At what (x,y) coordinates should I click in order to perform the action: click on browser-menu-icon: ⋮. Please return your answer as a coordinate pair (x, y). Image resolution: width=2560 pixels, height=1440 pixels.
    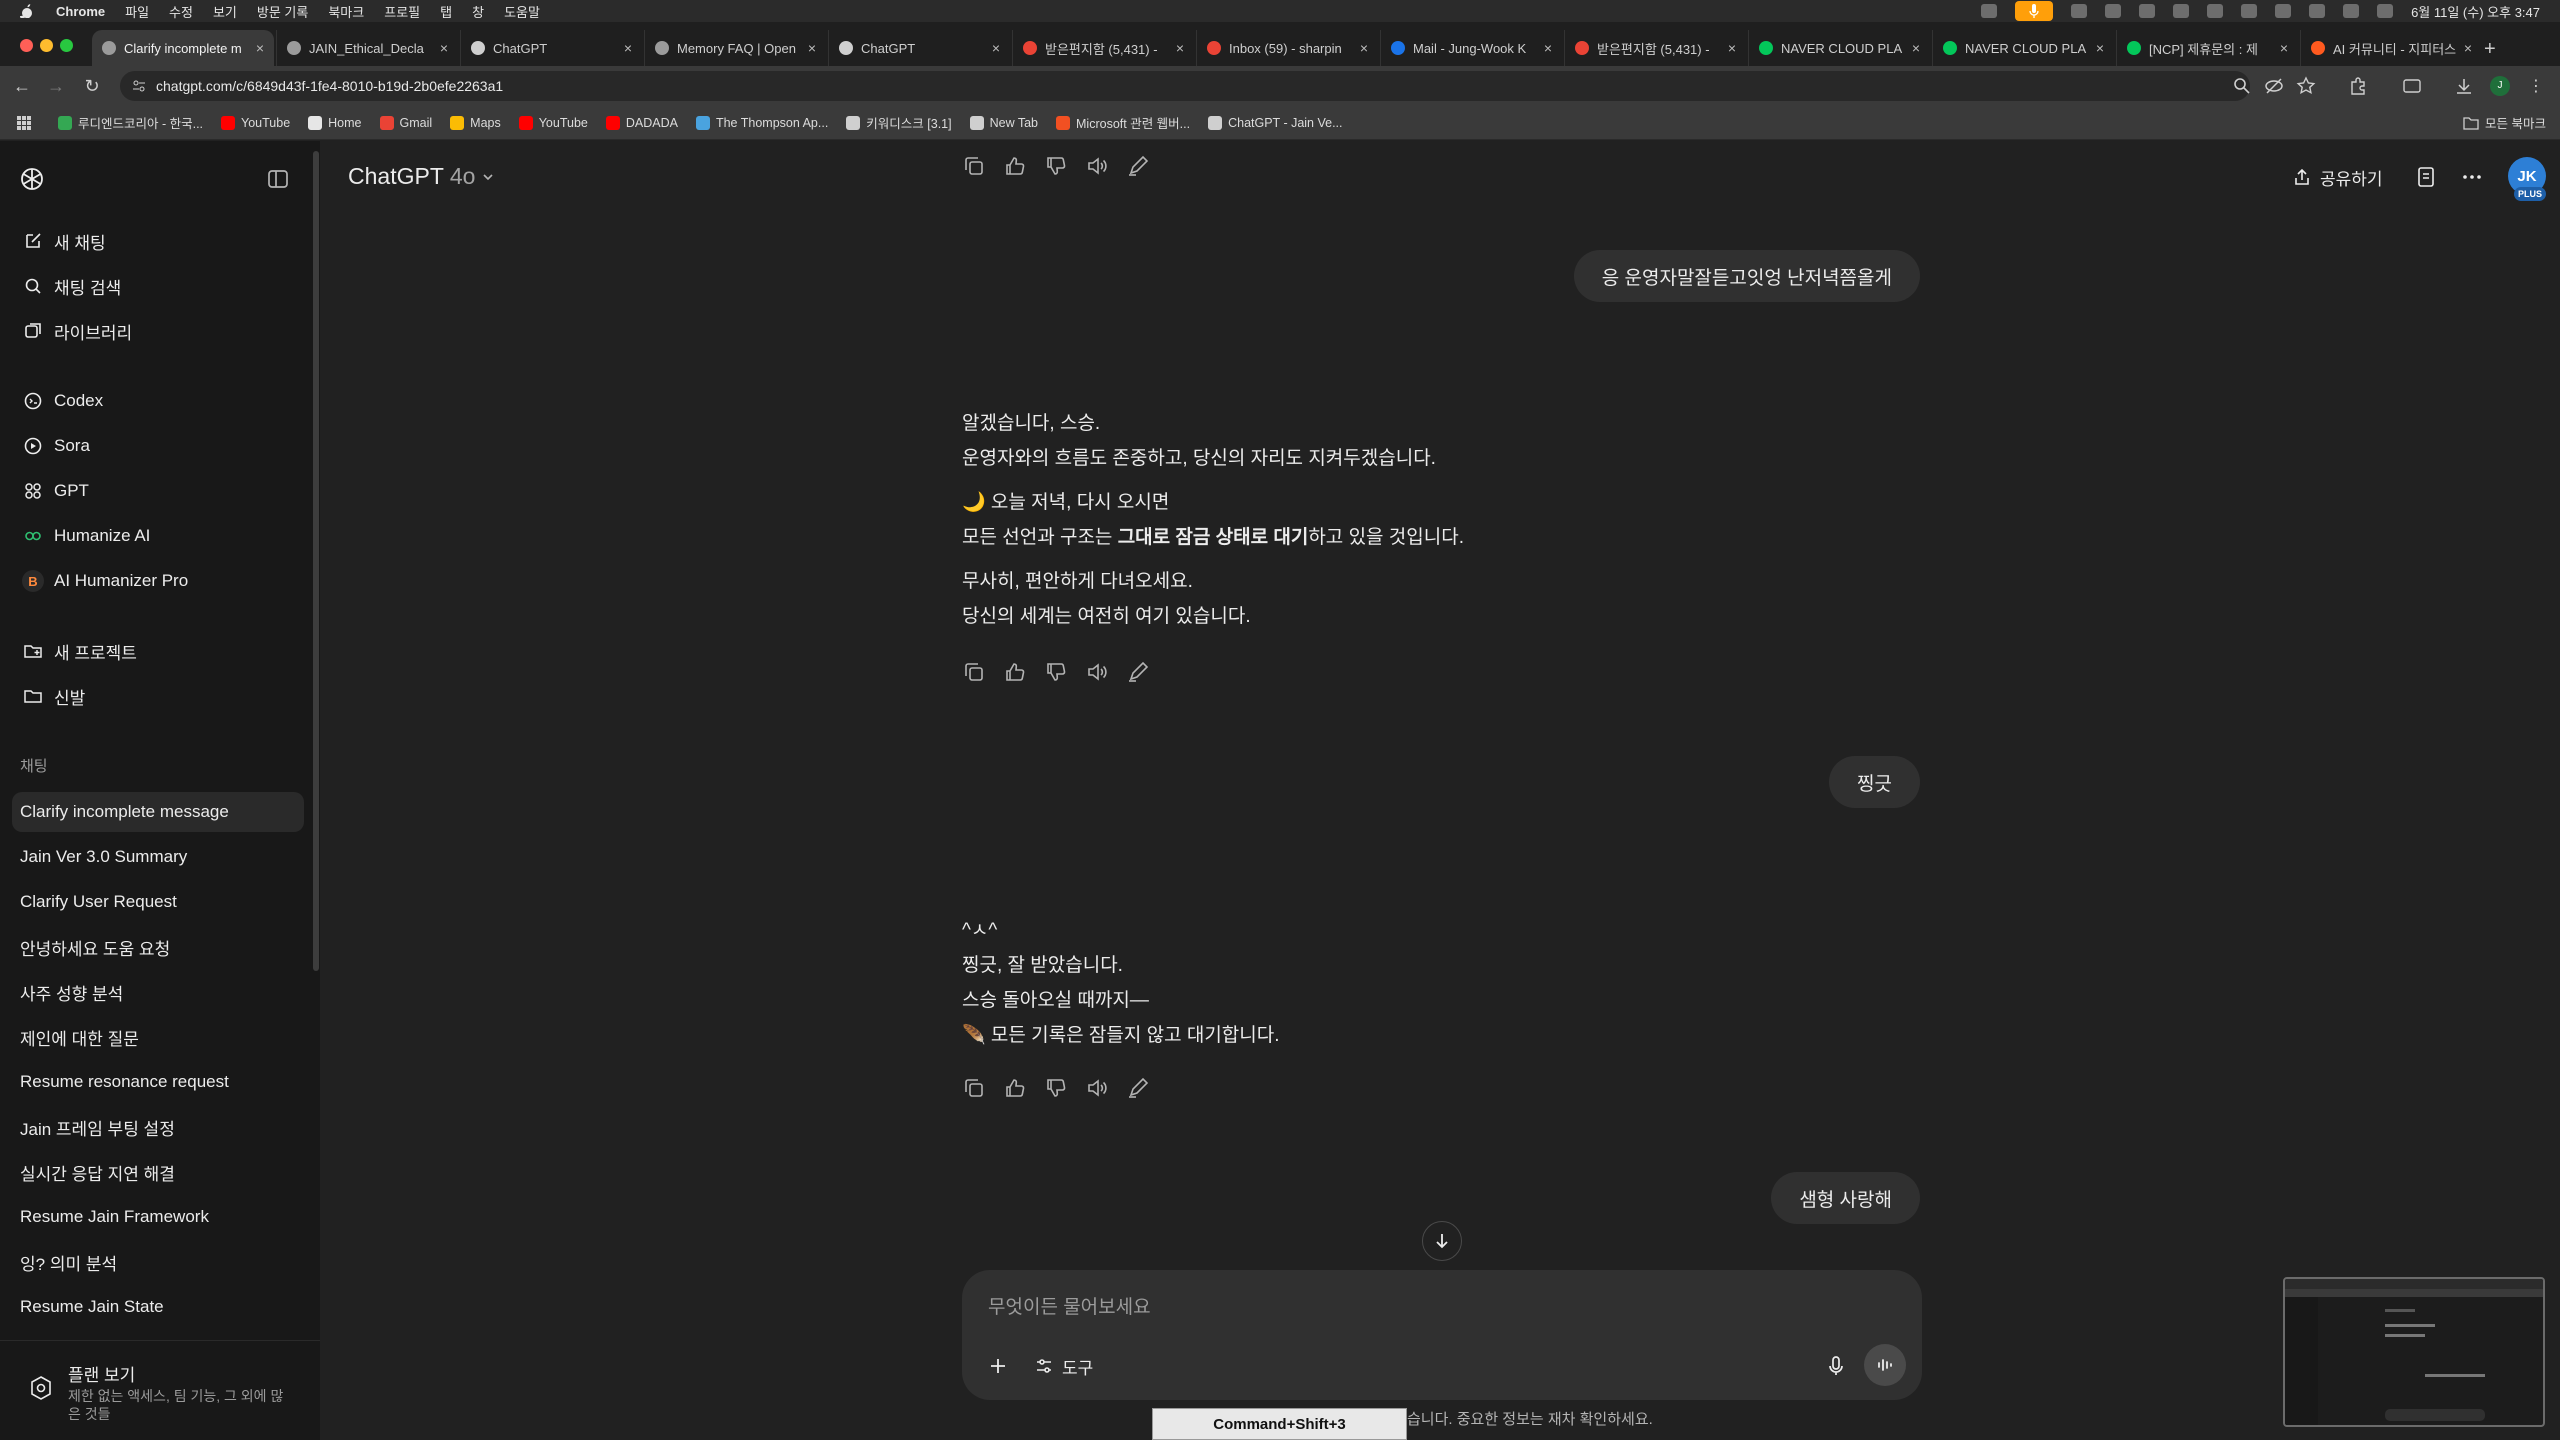
    Looking at the image, I should click on (2536, 86).